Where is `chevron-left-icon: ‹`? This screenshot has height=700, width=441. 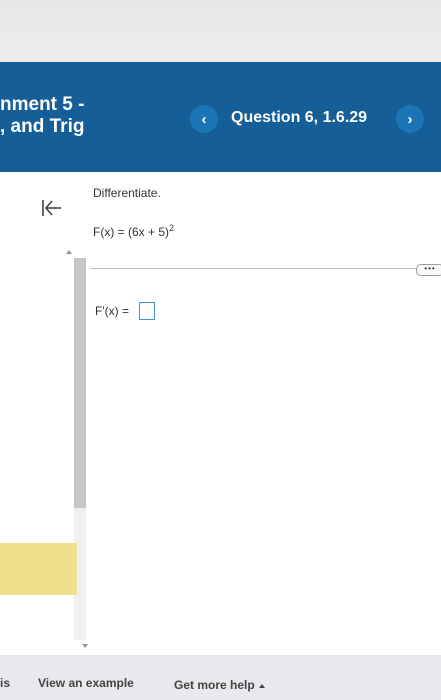
chevron-left-icon: ‹ is located at coordinates (204, 119).